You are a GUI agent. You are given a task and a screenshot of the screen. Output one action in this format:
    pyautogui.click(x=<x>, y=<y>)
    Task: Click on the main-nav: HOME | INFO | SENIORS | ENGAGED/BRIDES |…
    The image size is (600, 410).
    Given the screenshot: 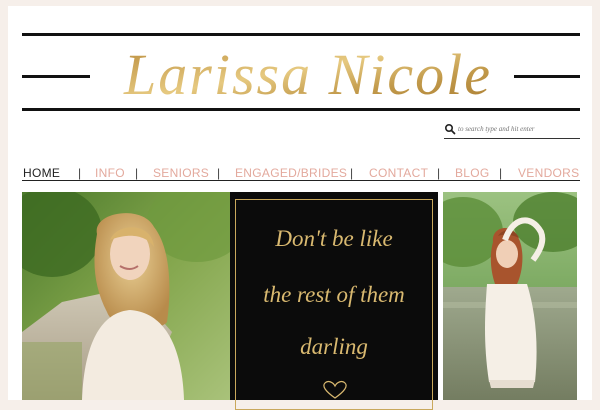 What is the action you would take?
    pyautogui.click(x=301, y=170)
    